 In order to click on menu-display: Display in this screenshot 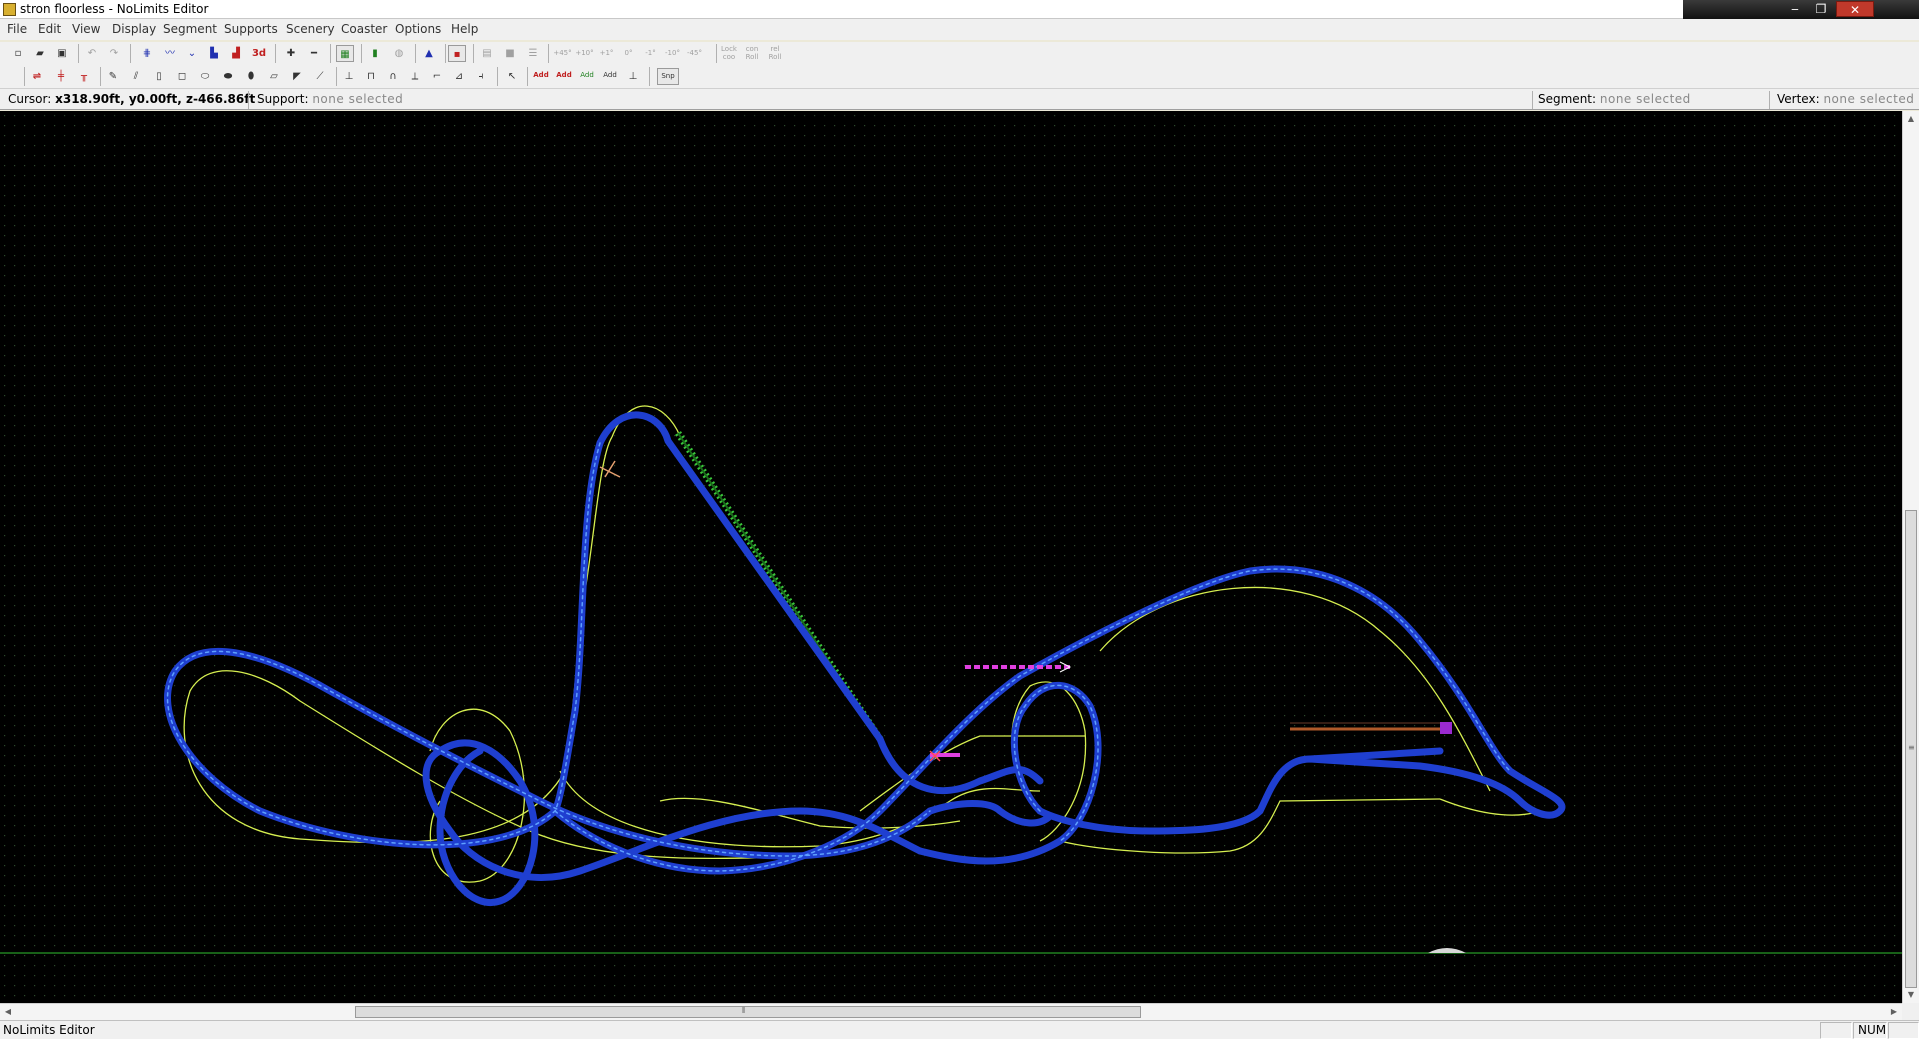, I will do `click(134, 29)`.